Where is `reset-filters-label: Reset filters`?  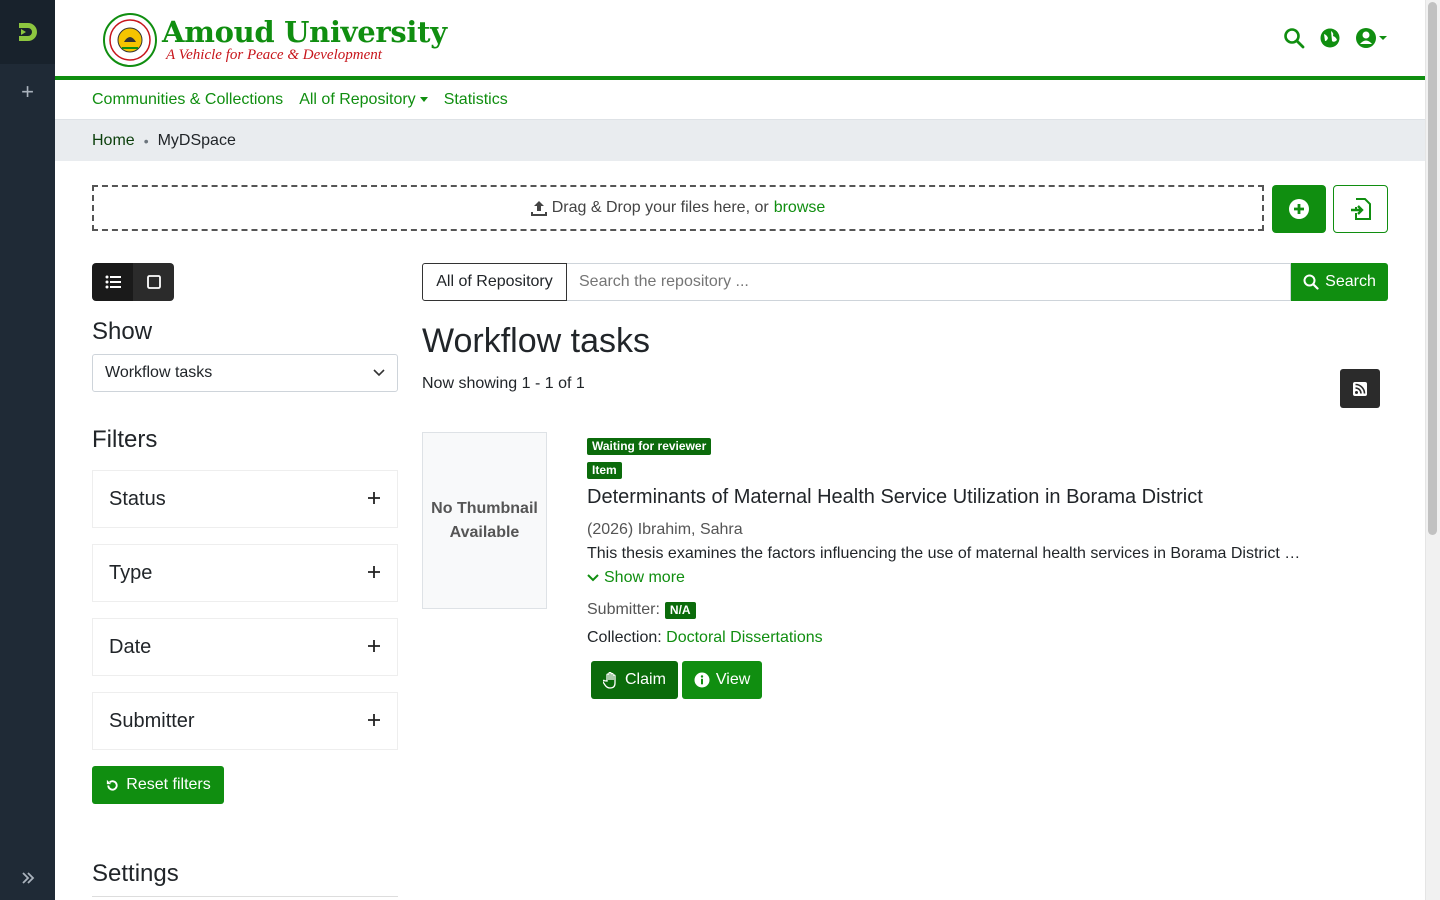 reset-filters-label: Reset filters is located at coordinates (168, 784).